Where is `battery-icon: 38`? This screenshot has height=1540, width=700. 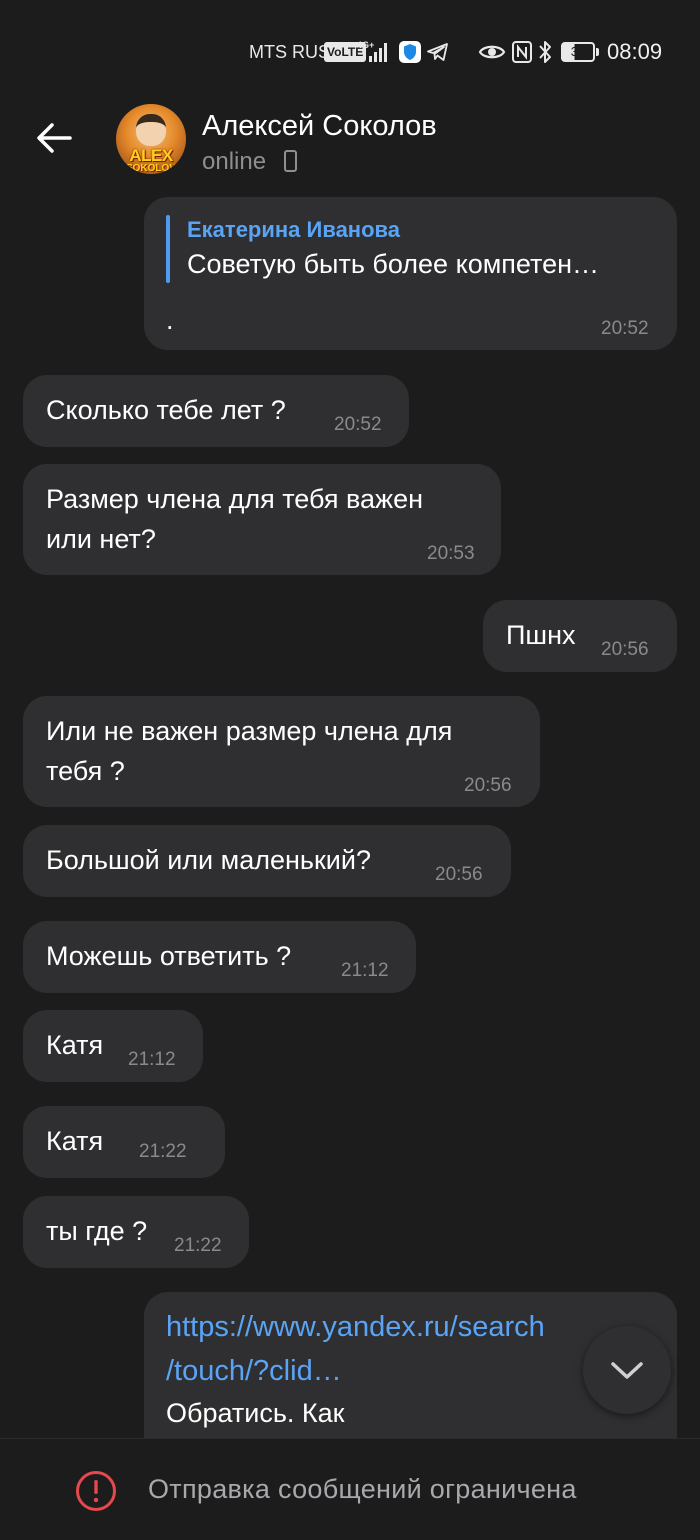 battery-icon: 38 is located at coordinates (580, 52).